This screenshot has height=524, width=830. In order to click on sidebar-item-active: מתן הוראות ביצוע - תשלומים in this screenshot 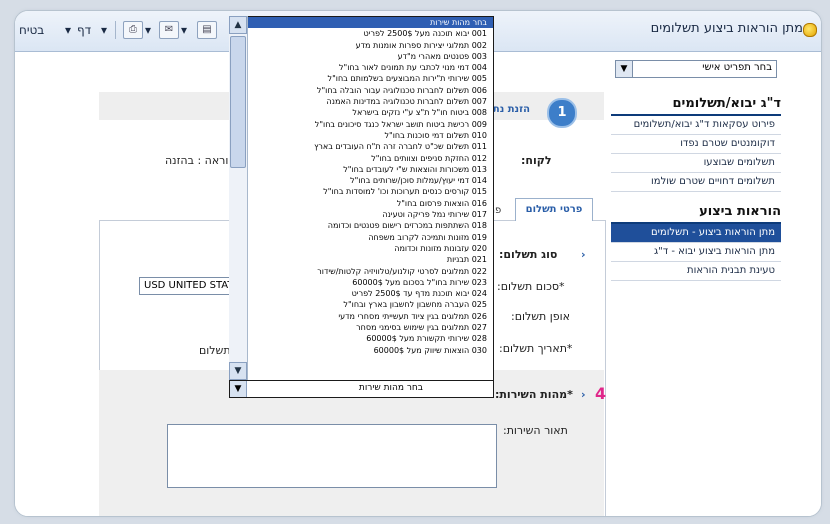, I will do `click(696, 233)`.